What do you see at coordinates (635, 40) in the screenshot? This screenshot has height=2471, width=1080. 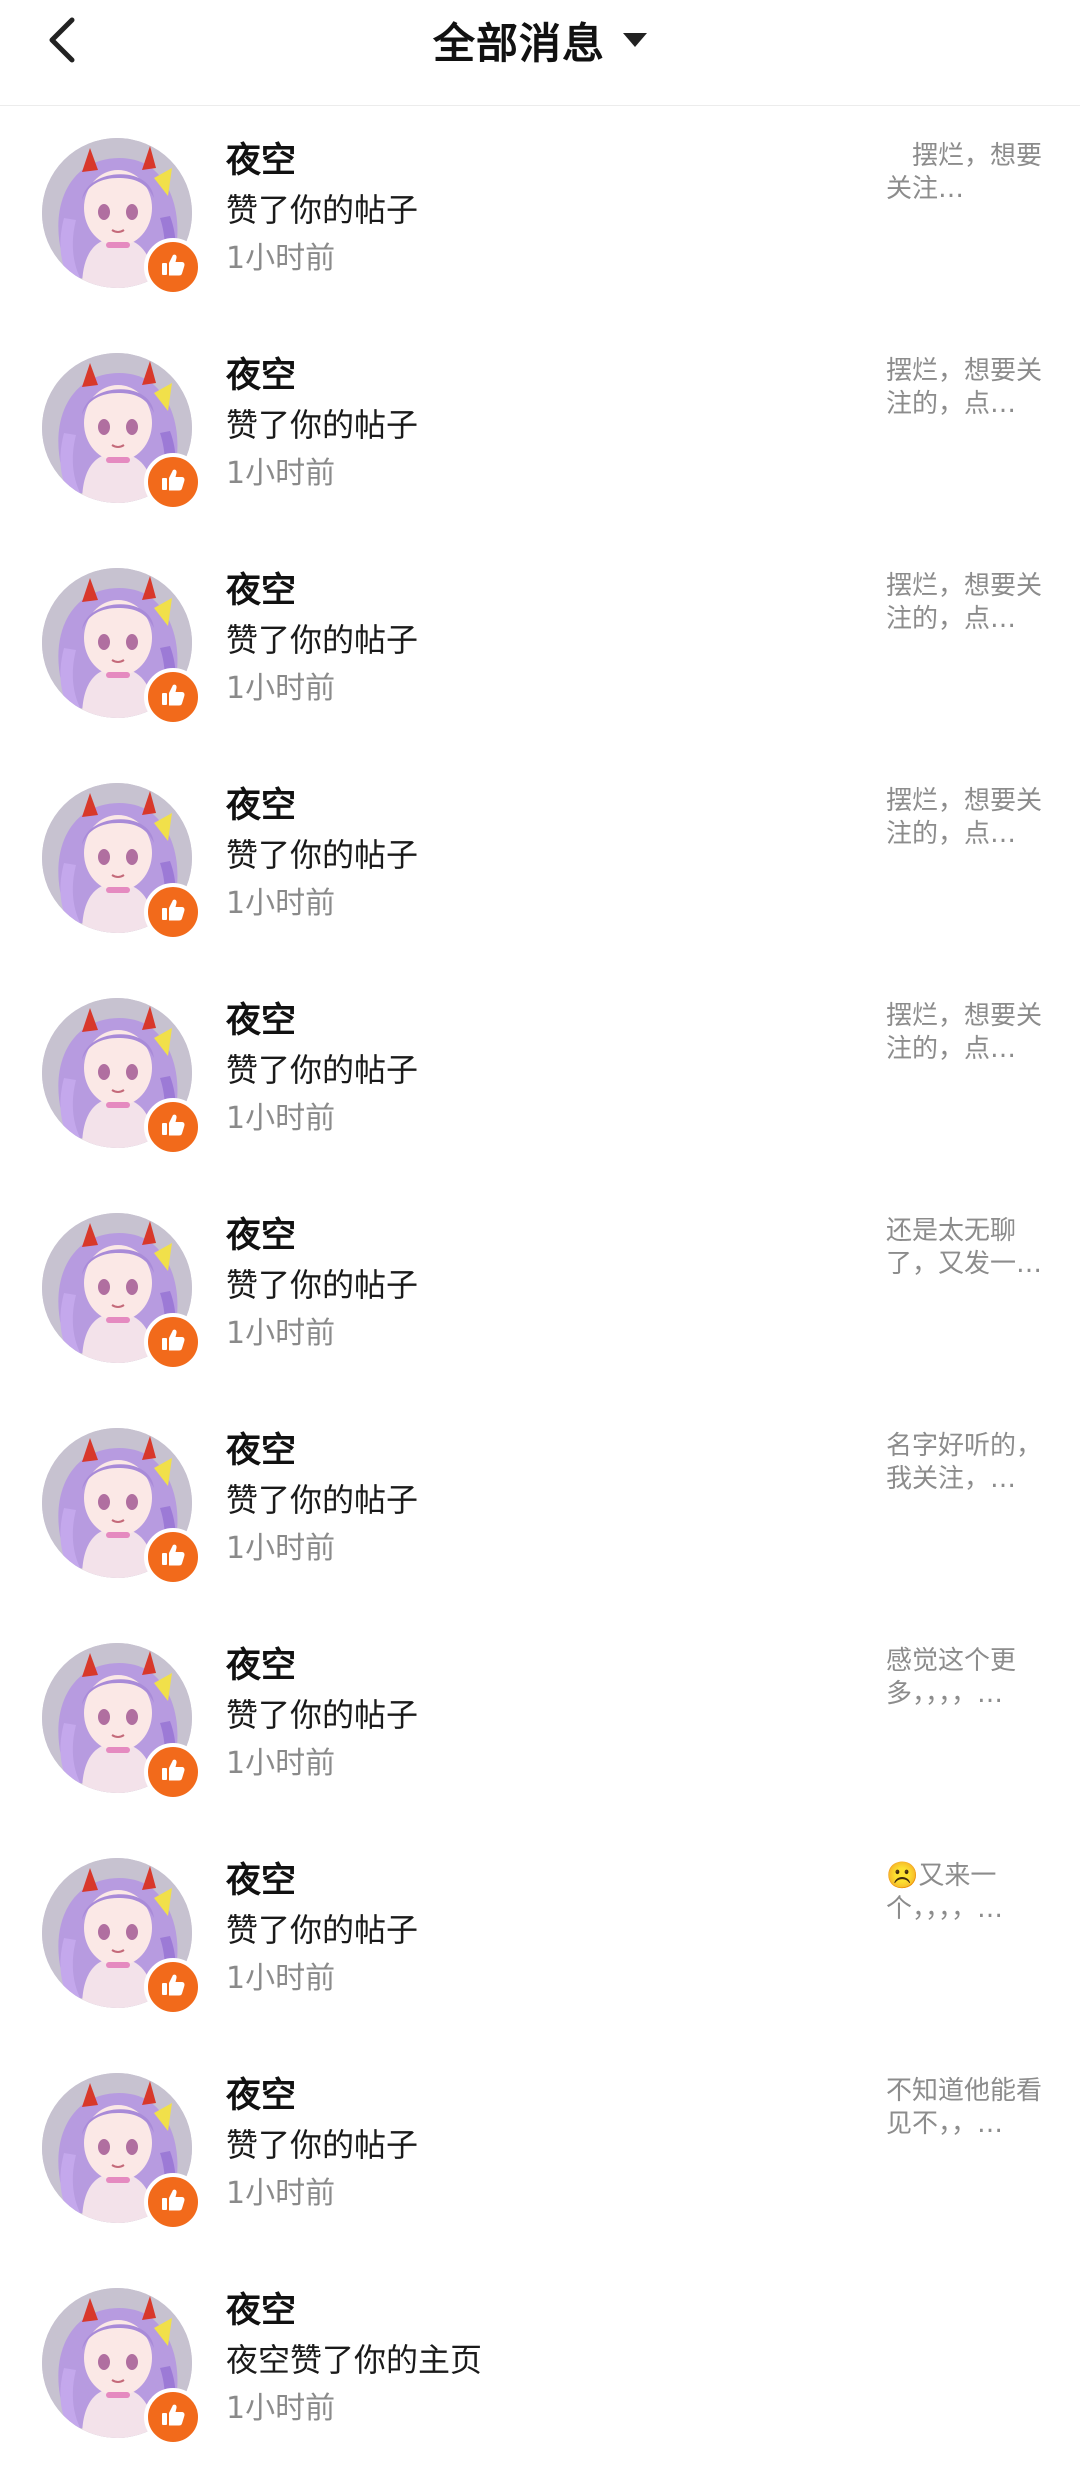 I see `caret-down-icon` at bounding box center [635, 40].